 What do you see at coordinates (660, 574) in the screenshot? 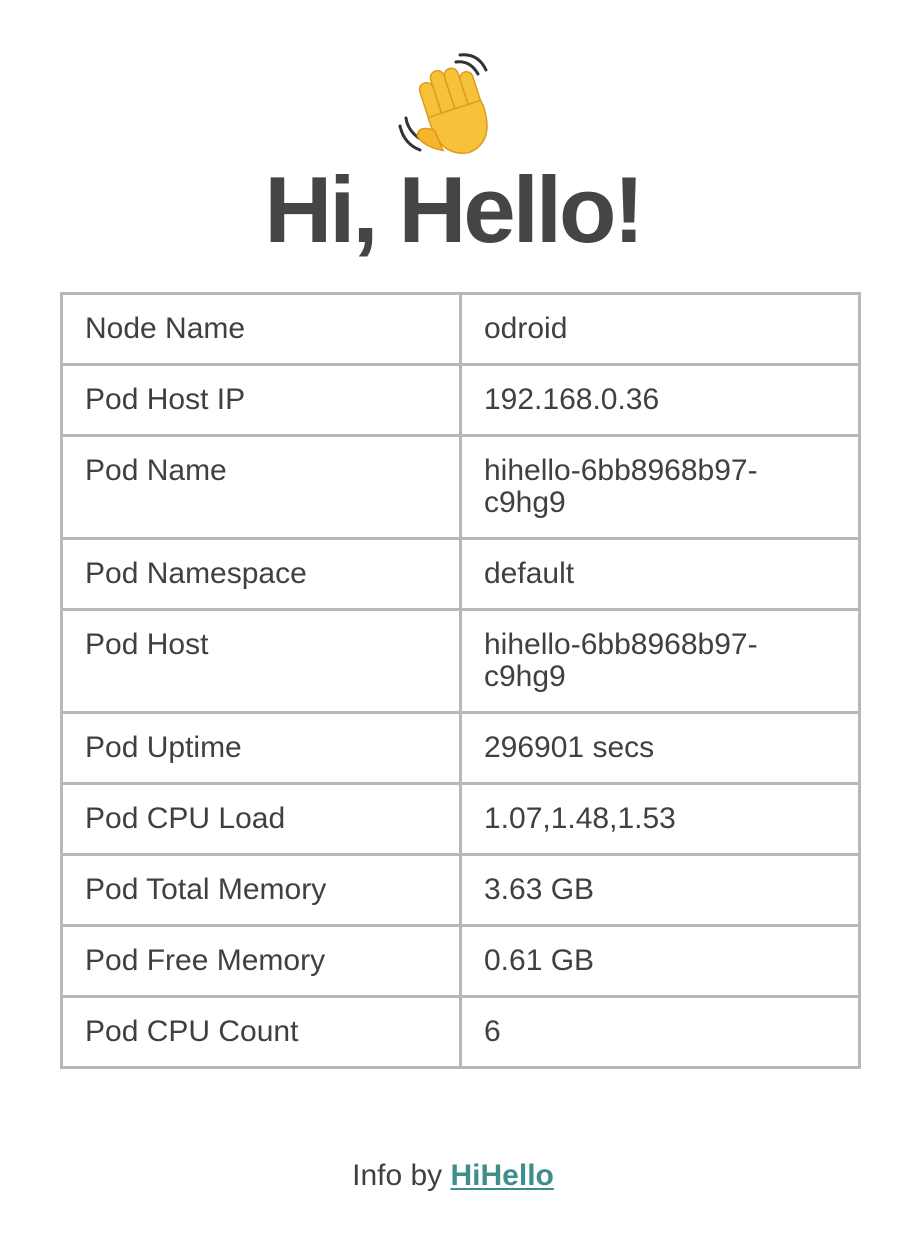
I see `row-value: default` at bounding box center [660, 574].